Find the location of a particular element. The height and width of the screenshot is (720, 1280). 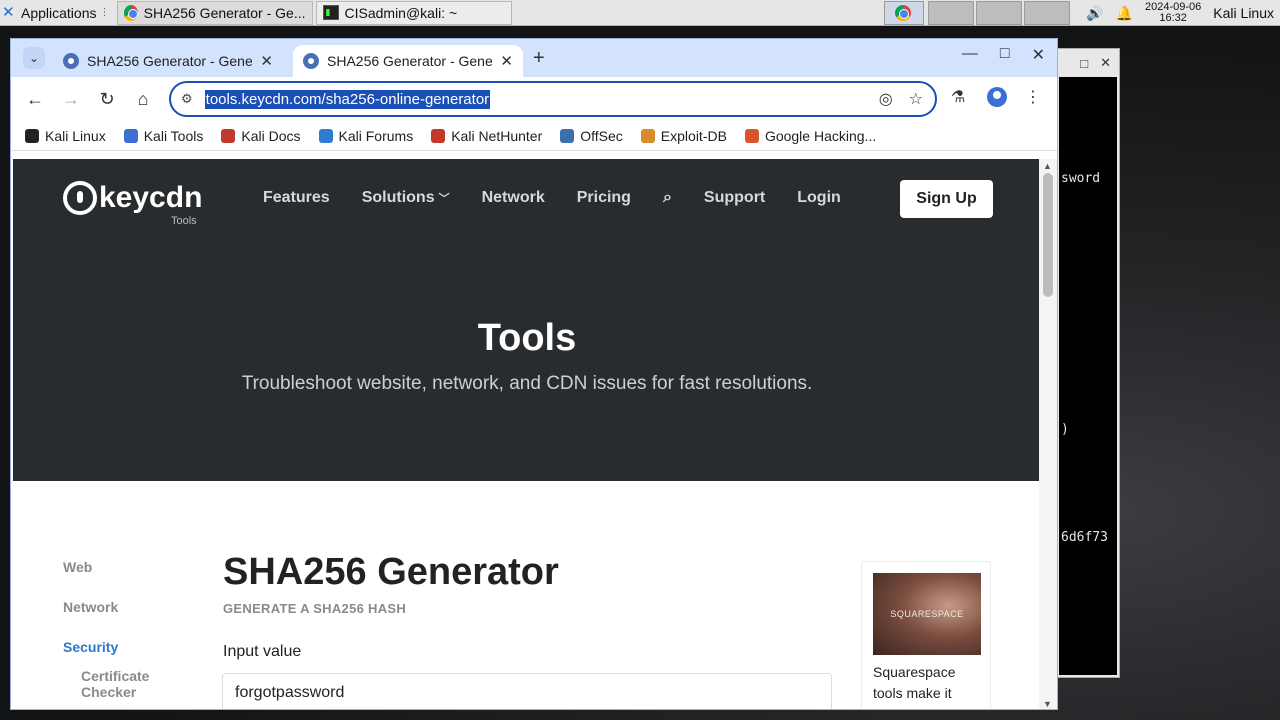

sign-up-button: Sign Up is located at coordinates (946, 199).